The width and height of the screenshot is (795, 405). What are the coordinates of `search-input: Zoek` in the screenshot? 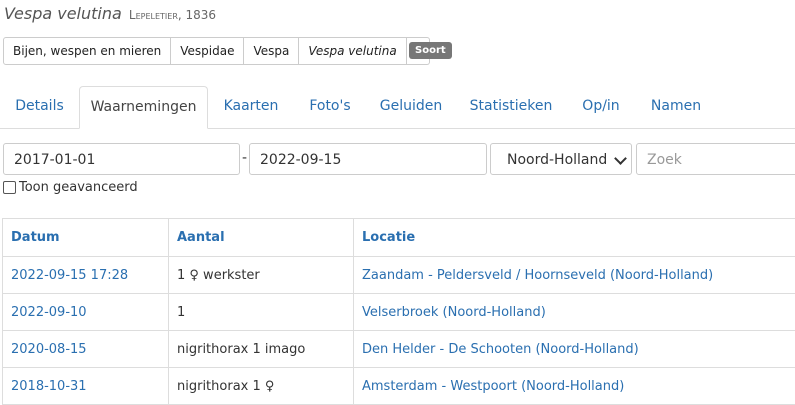 It's located at (715, 159).